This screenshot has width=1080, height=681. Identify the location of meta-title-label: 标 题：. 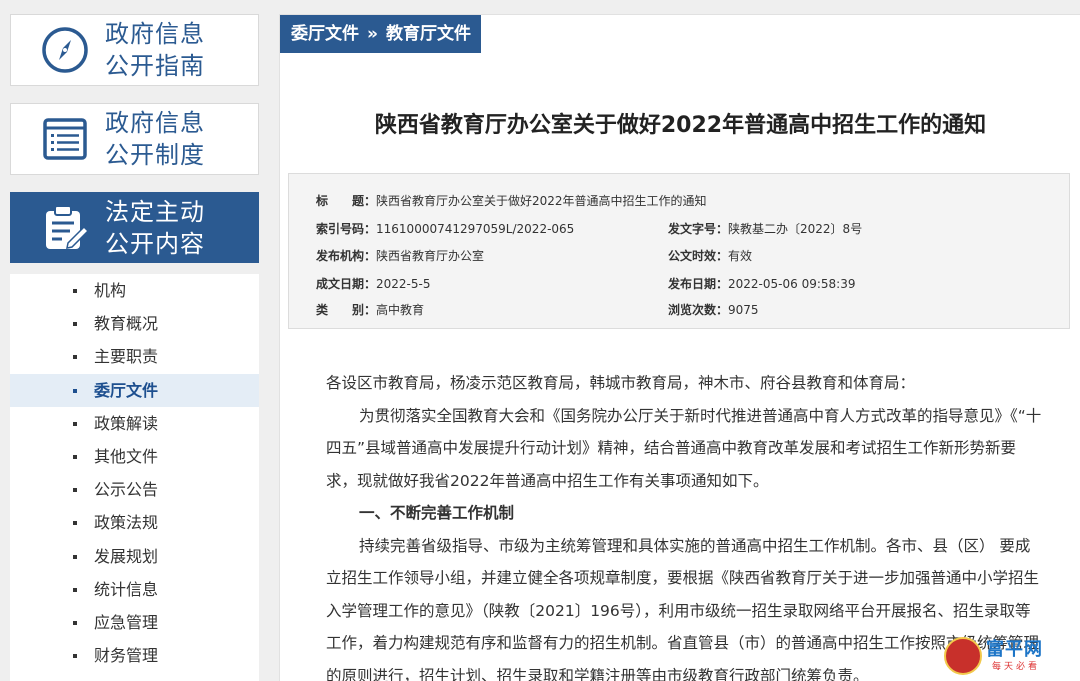
(346, 201).